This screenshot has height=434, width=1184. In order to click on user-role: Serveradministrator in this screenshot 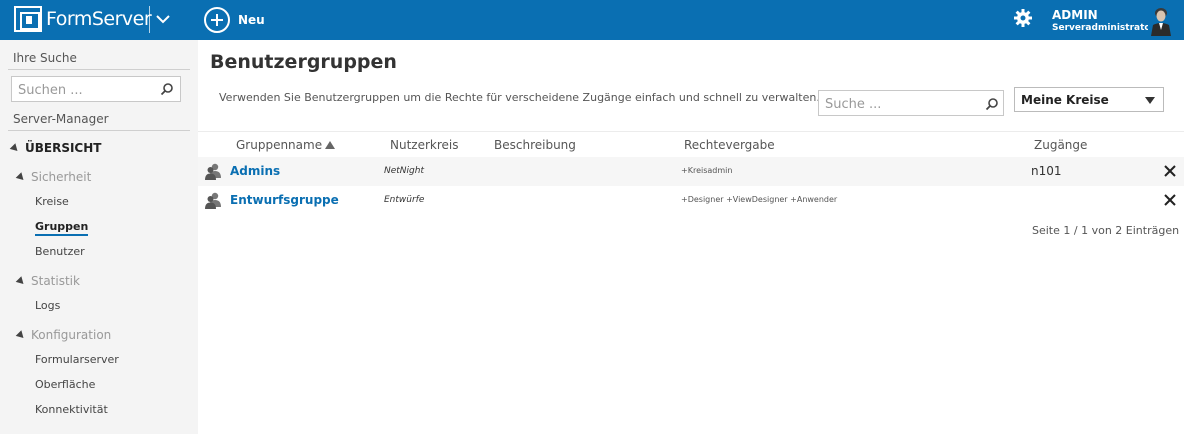, I will do `click(1103, 28)`.